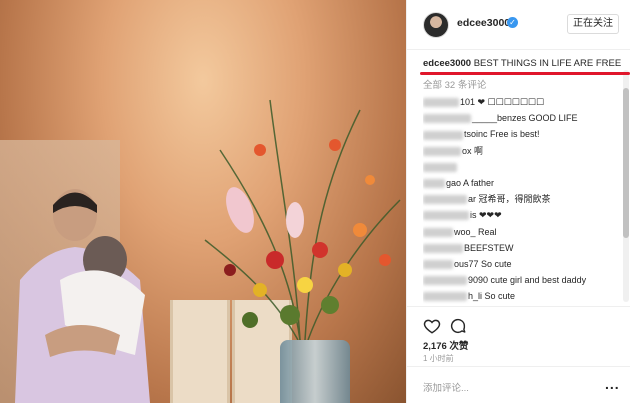 The image size is (630, 403). I want to click on likes-count: 2,176 次赞, so click(445, 345).